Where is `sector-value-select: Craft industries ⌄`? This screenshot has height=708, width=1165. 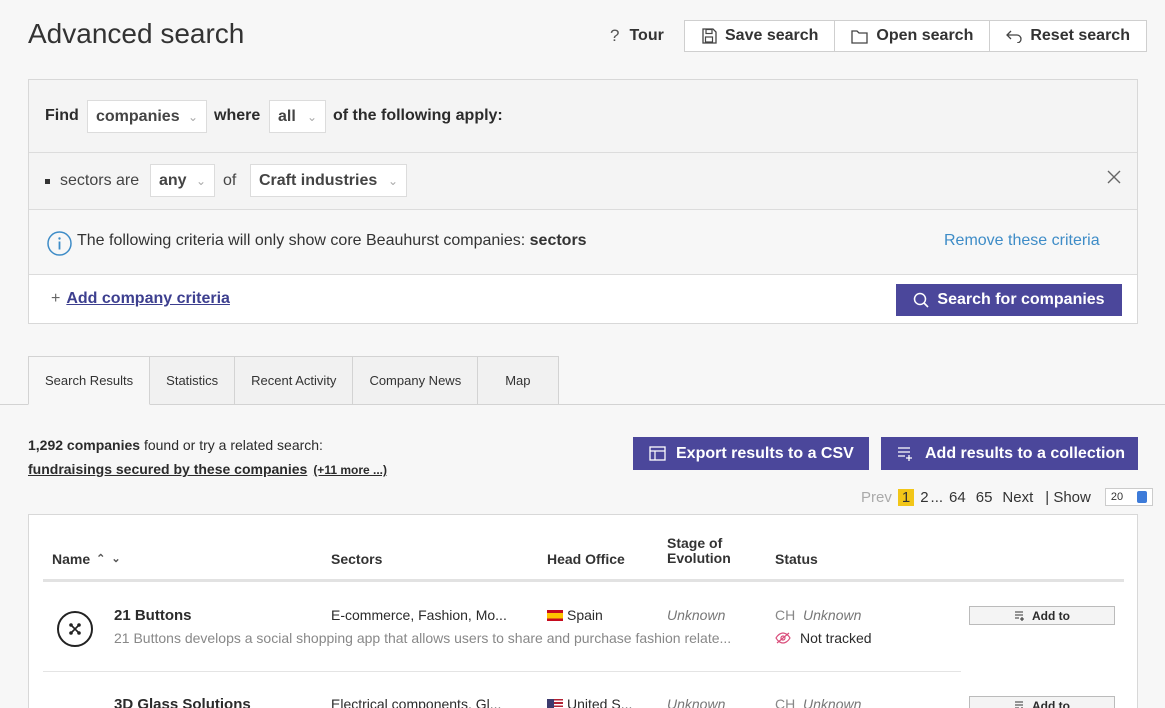
sector-value-select: Craft industries ⌄ is located at coordinates (328, 180).